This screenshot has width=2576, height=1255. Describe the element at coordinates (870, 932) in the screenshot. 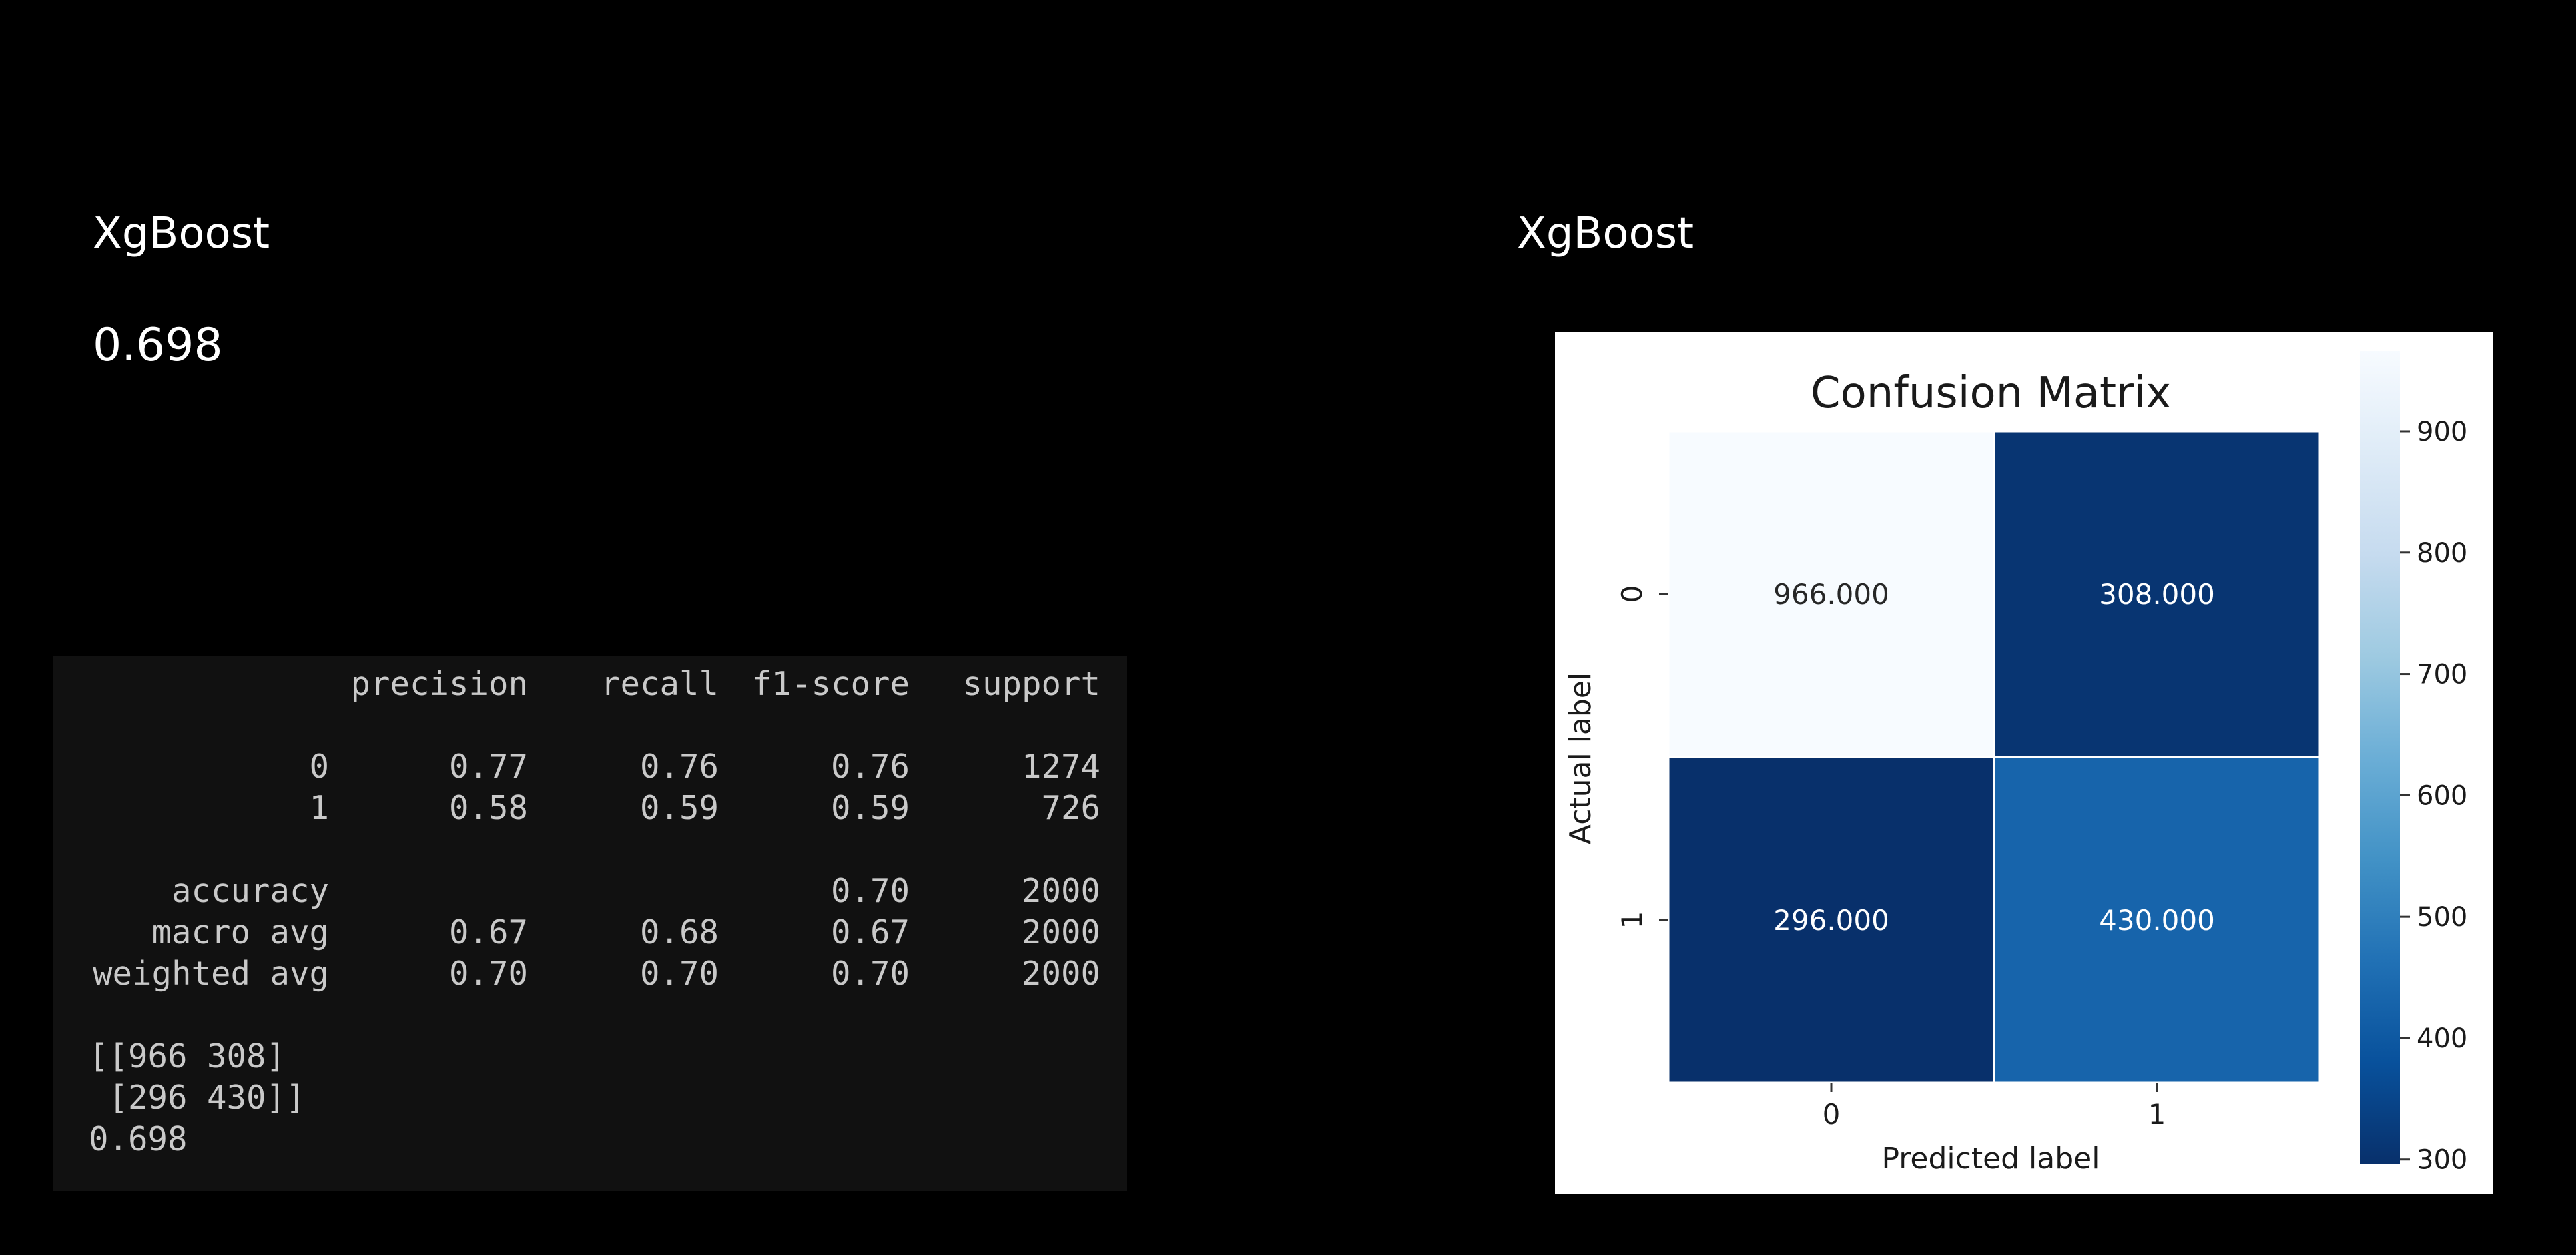

I see `report-cell-f1: 0.67` at that location.